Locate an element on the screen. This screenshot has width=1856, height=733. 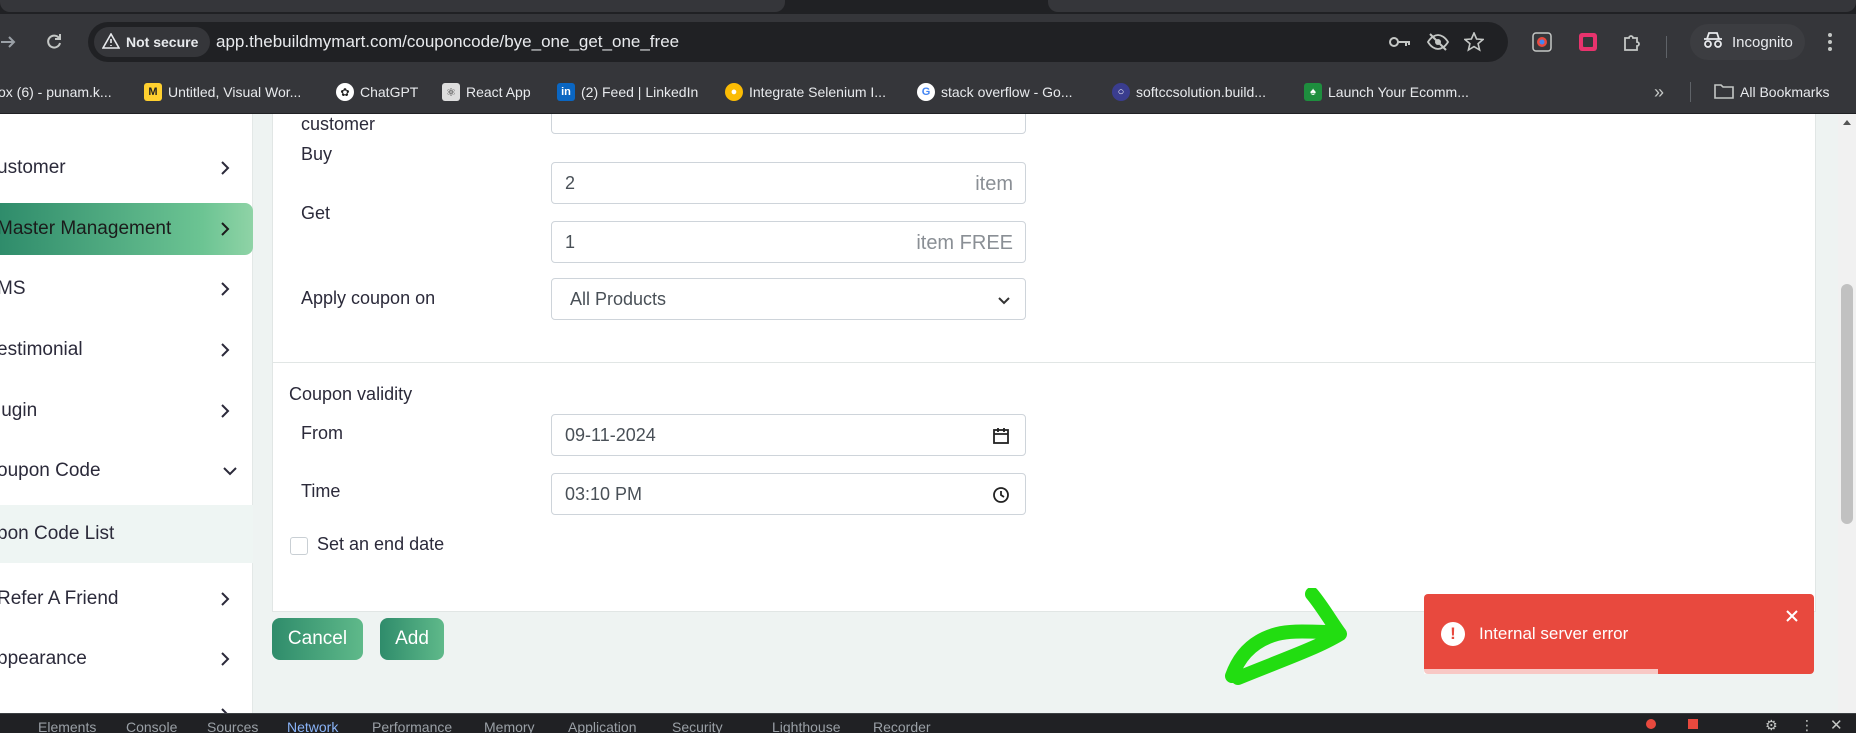
customer-label: customer is located at coordinates (338, 124).